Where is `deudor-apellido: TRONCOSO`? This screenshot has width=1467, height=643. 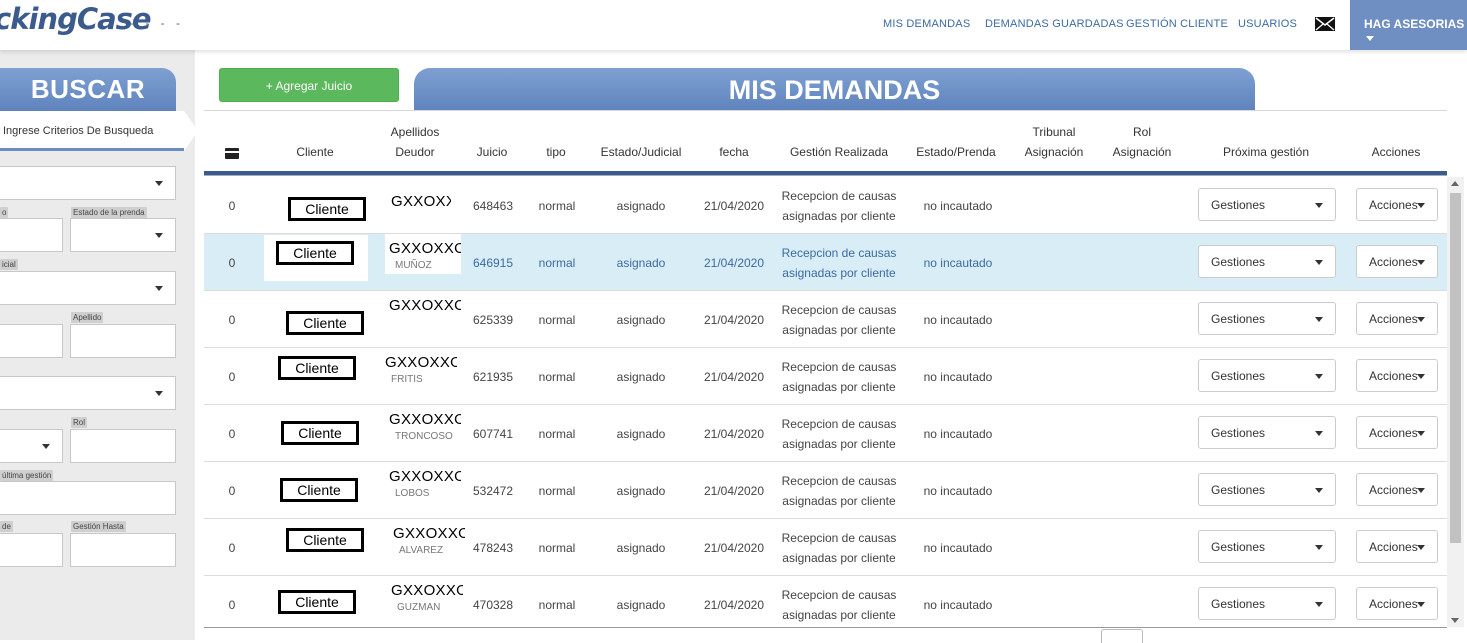 deudor-apellido: TRONCOSO is located at coordinates (424, 436).